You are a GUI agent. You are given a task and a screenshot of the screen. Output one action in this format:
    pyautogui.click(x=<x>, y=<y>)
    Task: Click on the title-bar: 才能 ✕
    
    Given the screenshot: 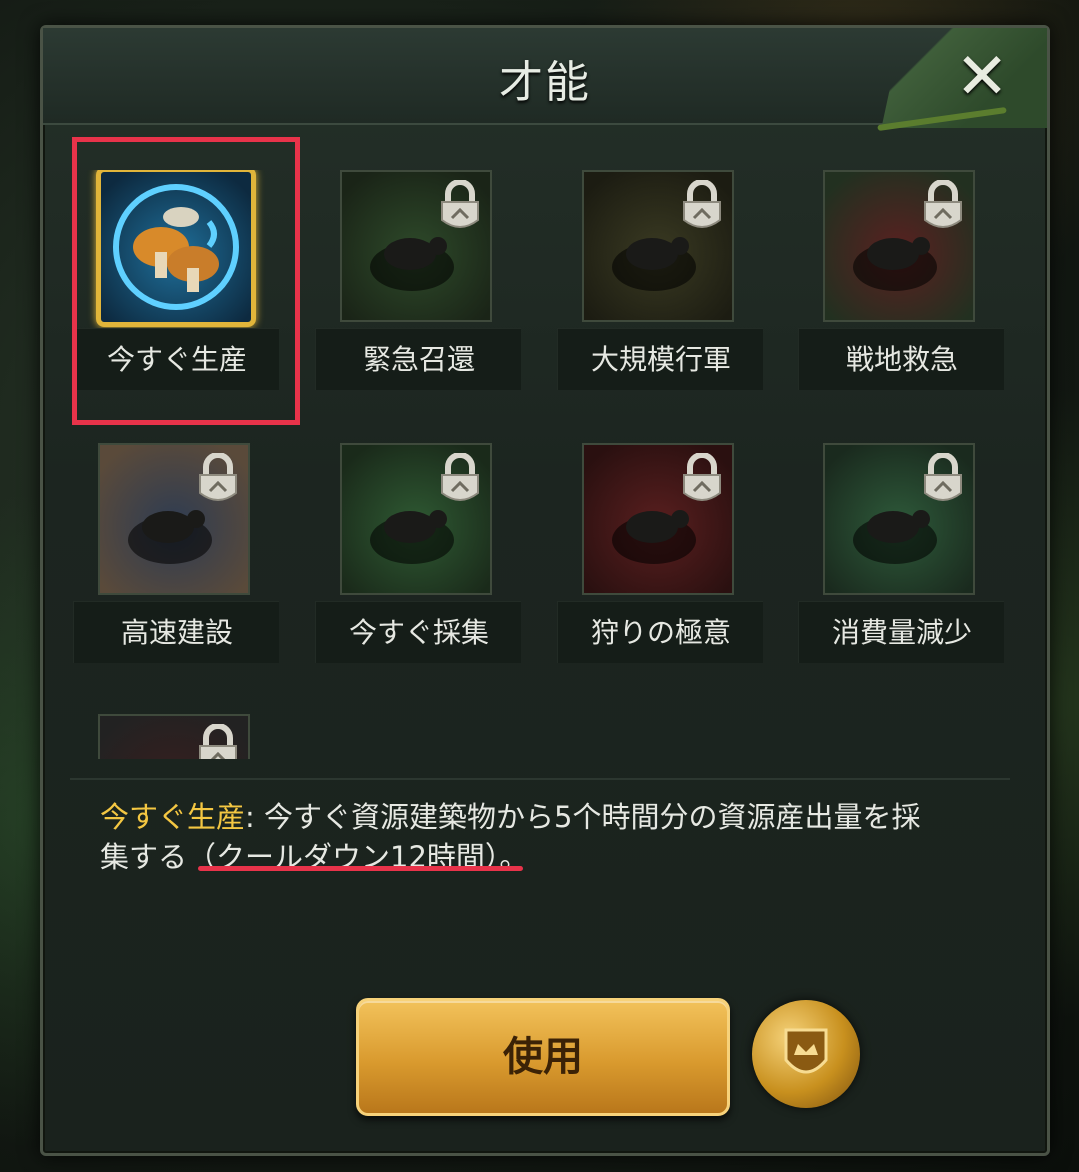 What is the action you would take?
    pyautogui.click(x=545, y=80)
    